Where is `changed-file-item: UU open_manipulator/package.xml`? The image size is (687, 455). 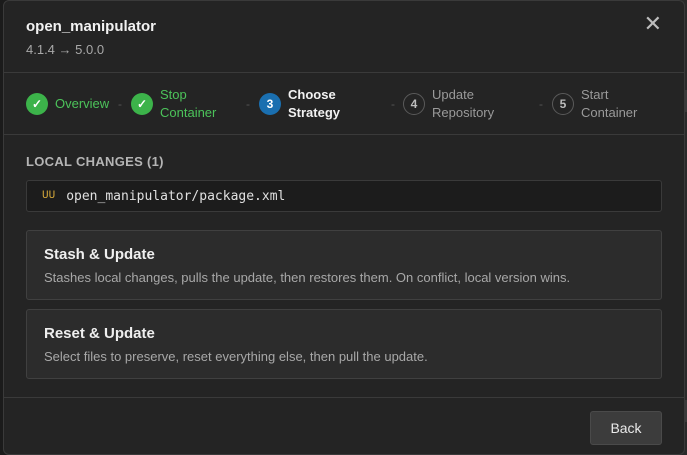
changed-file-item: UU open_manipulator/package.xml is located at coordinates (344, 196).